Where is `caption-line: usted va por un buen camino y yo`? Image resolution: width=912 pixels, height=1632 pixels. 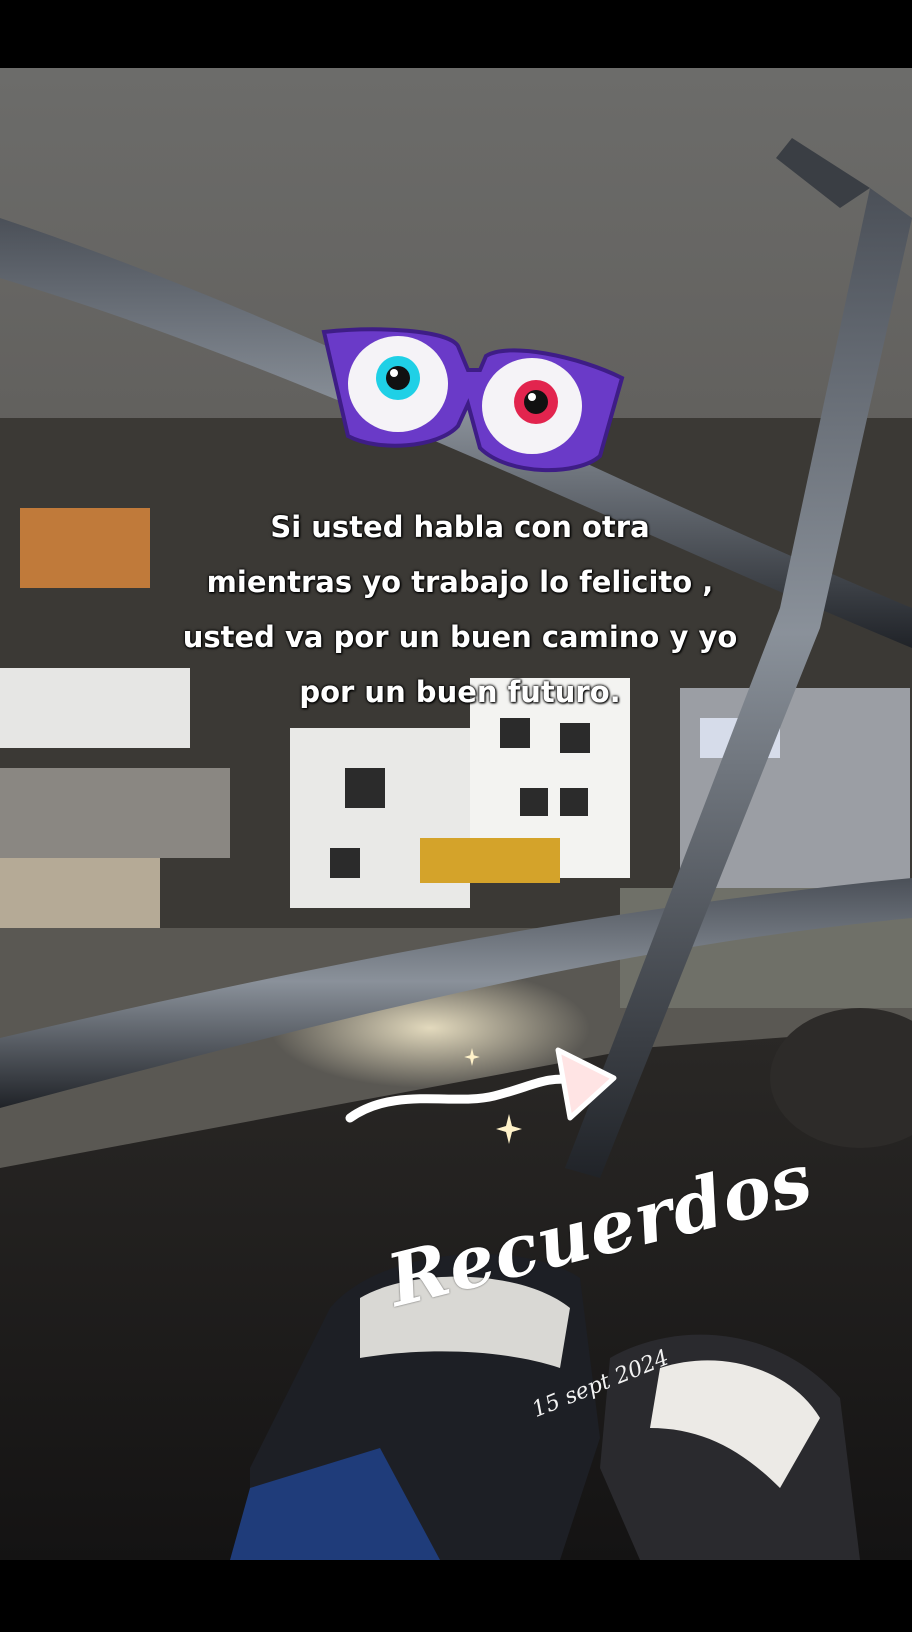
caption-line: usted va por un buen camino y yo is located at coordinates (460, 637).